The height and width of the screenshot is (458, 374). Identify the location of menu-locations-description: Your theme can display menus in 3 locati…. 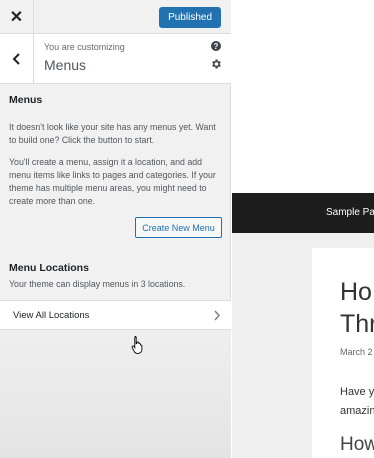
(97, 284).